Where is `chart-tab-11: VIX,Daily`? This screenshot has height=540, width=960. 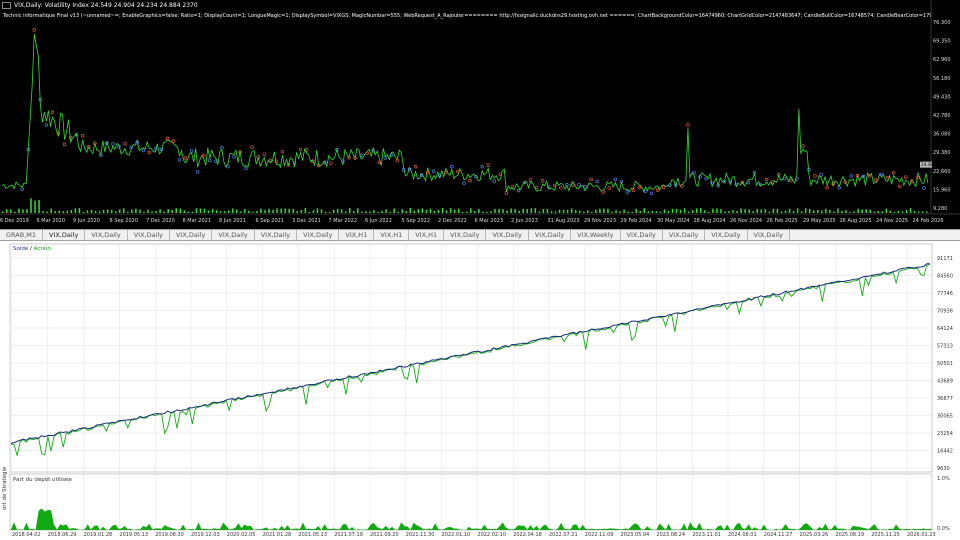
chart-tab-11: VIX,Daily is located at coordinates (465, 235).